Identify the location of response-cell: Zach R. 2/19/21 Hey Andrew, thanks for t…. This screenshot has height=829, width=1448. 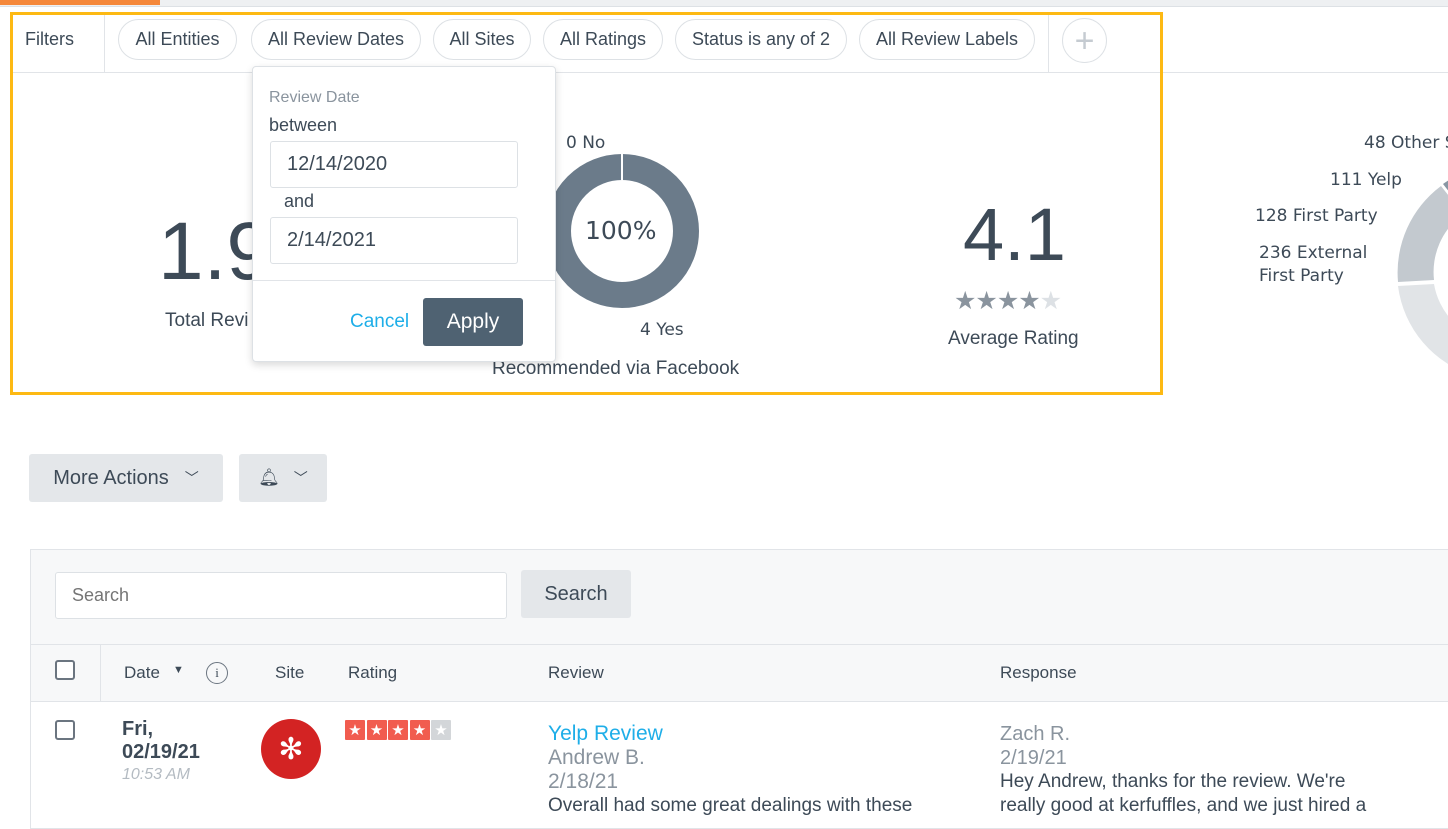
(1183, 770).